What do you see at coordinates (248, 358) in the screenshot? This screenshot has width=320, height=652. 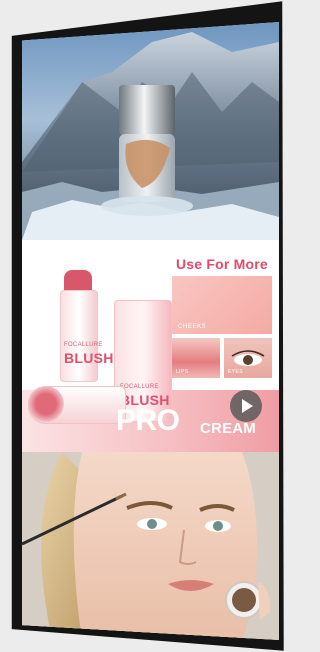 I see `eyes-thumbnail: EYES` at bounding box center [248, 358].